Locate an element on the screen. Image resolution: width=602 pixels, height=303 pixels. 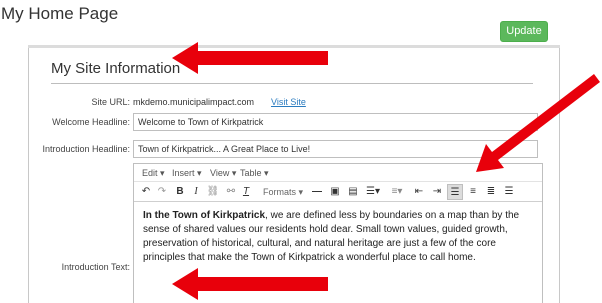
section-divider is located at coordinates (292, 83).